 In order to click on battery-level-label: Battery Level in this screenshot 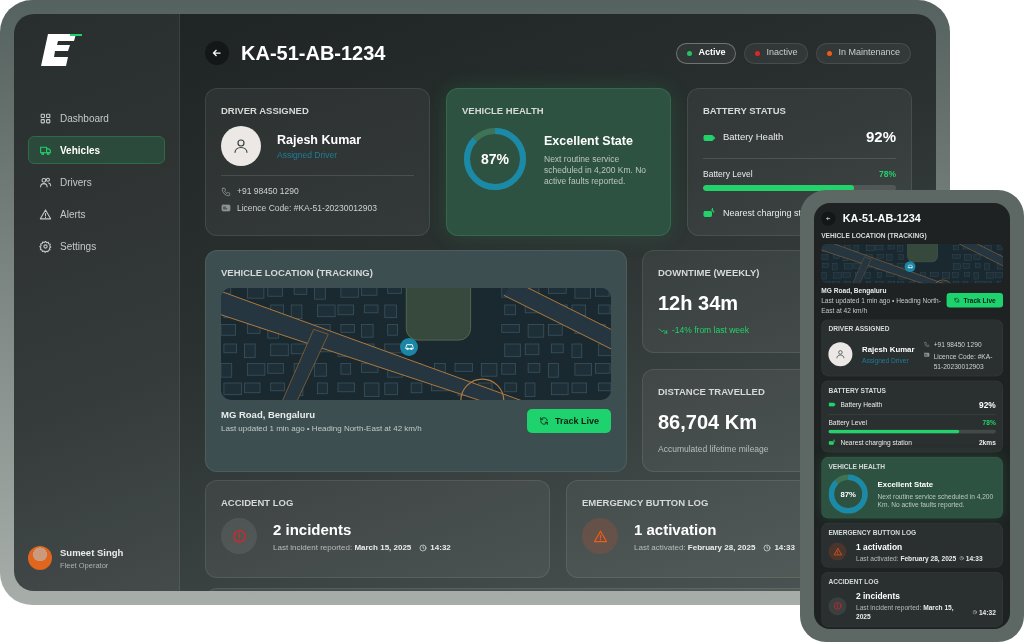, I will do `click(728, 174)`.